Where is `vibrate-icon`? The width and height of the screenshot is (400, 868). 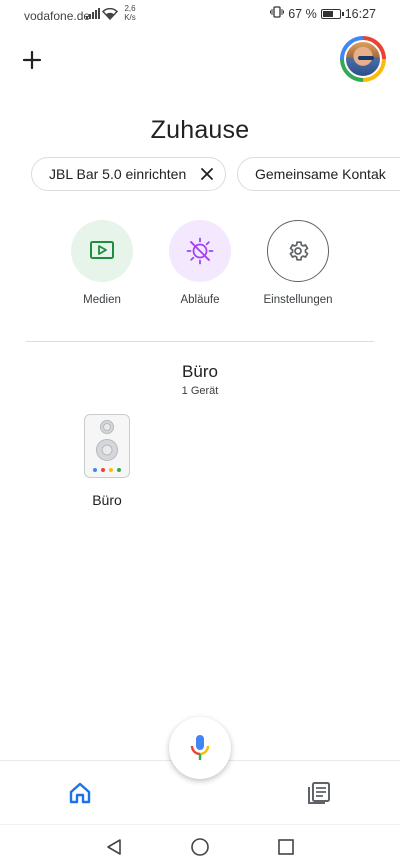
vibrate-icon is located at coordinates (277, 13).